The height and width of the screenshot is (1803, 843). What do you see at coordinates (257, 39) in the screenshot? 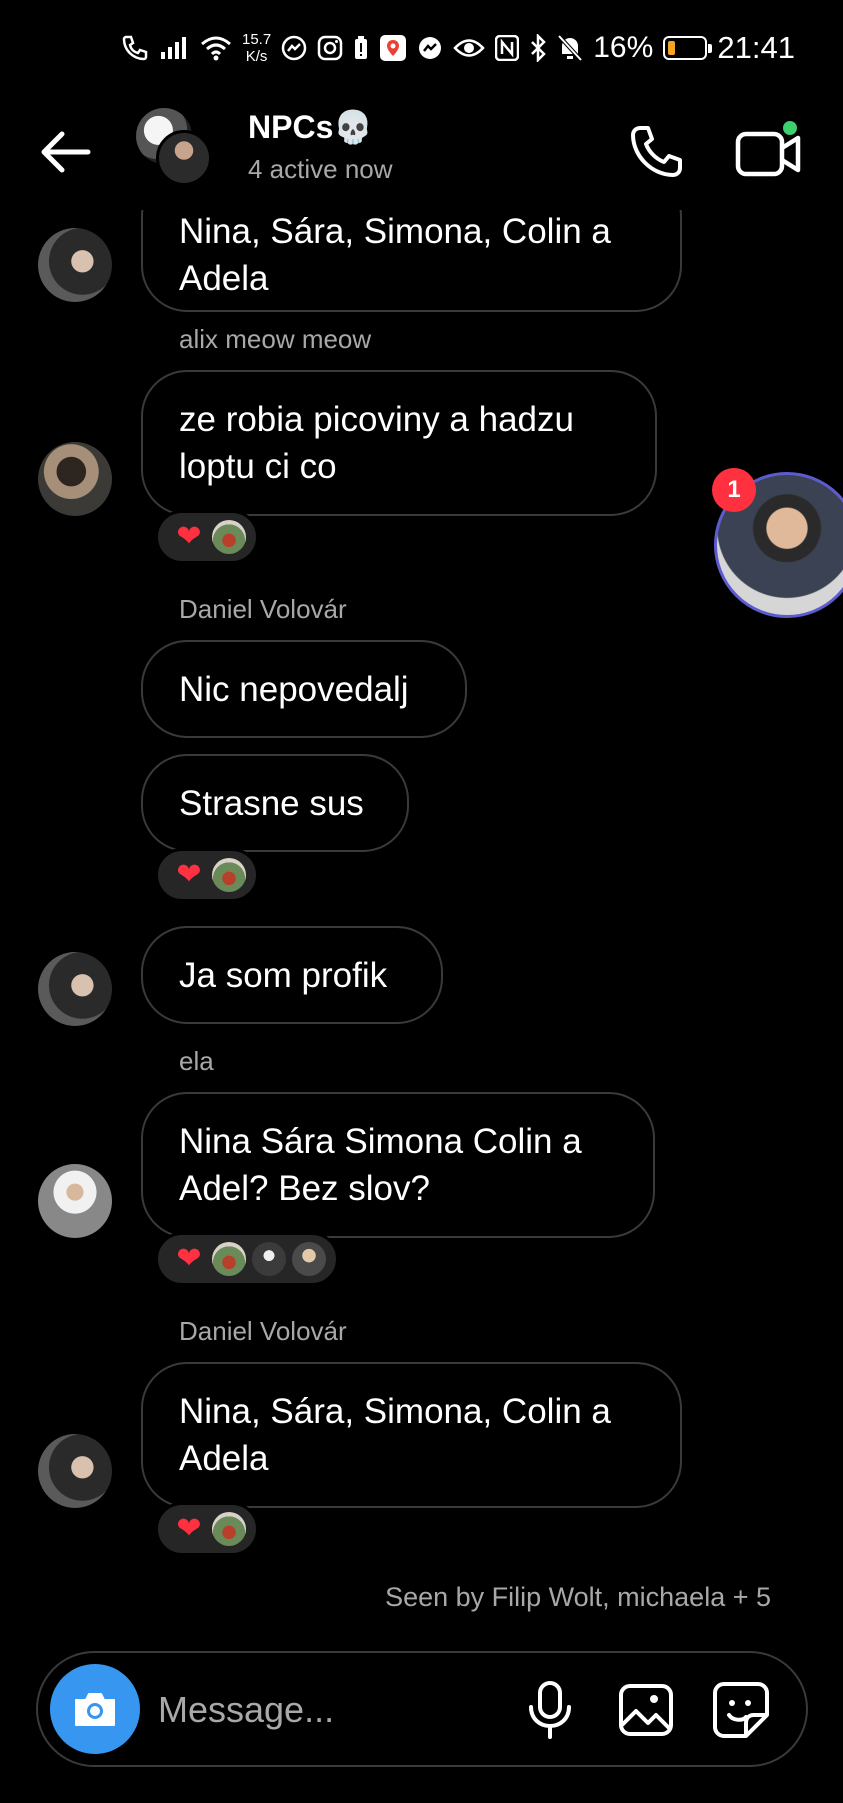
I see `network-speed-value: 15.7` at bounding box center [257, 39].